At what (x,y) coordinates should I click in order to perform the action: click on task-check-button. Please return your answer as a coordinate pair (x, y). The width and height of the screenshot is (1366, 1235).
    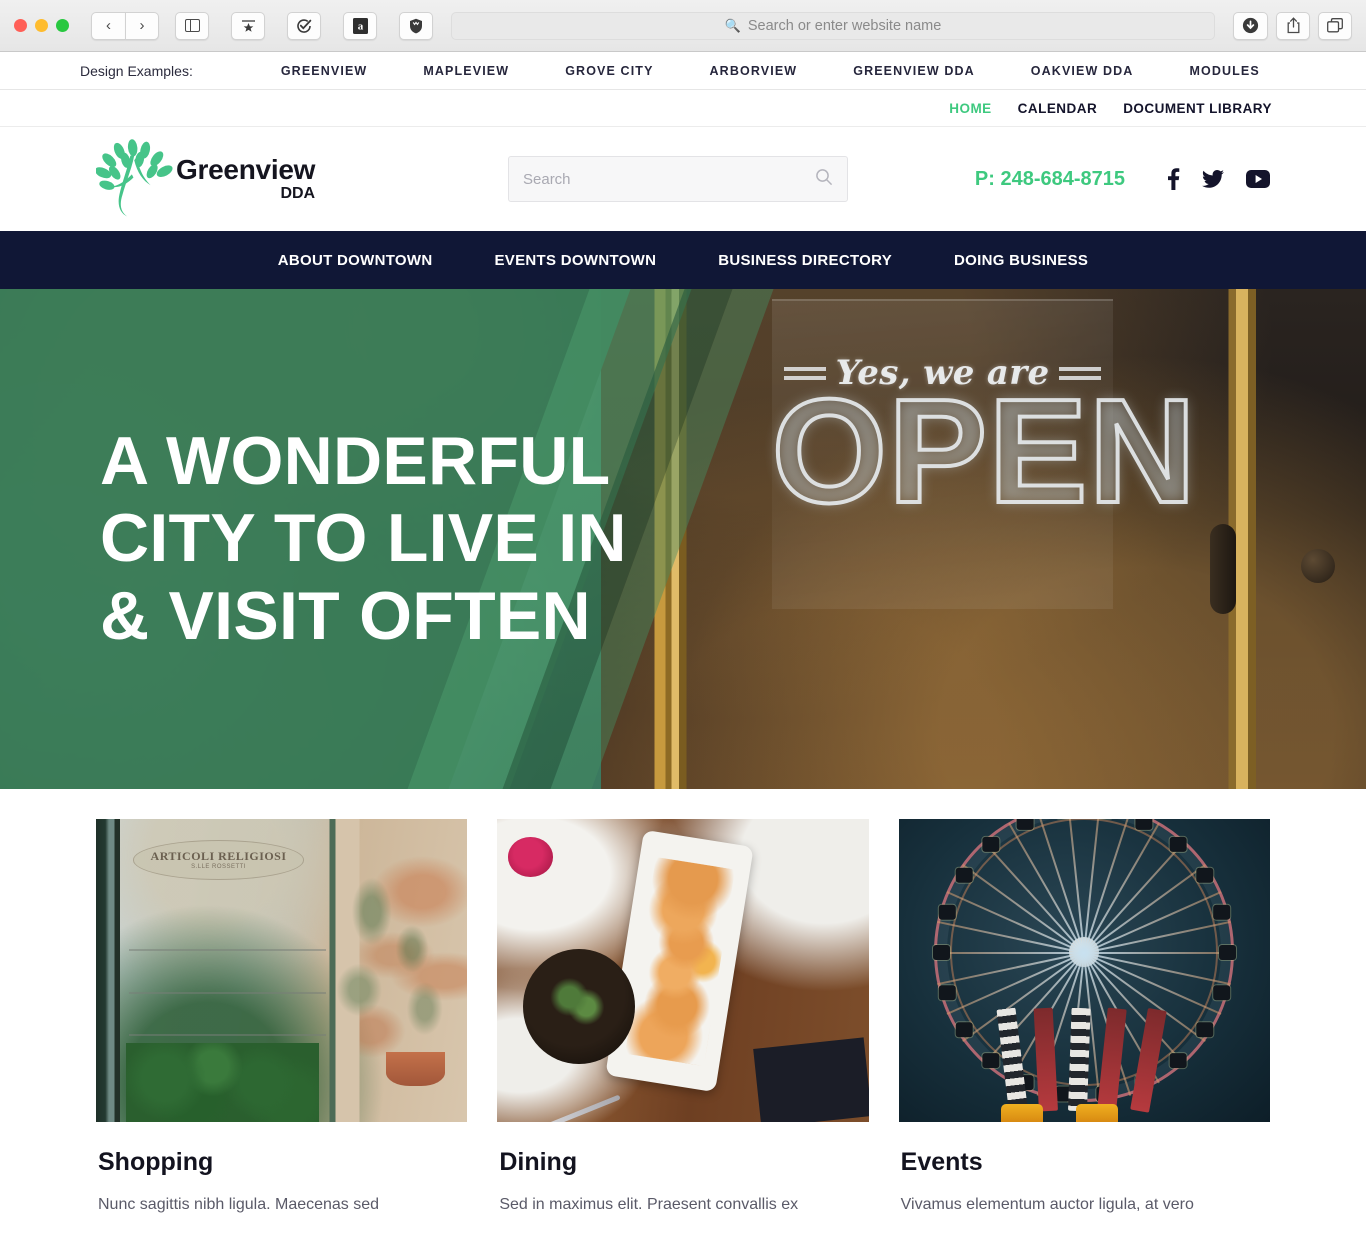
    Looking at the image, I should click on (304, 25).